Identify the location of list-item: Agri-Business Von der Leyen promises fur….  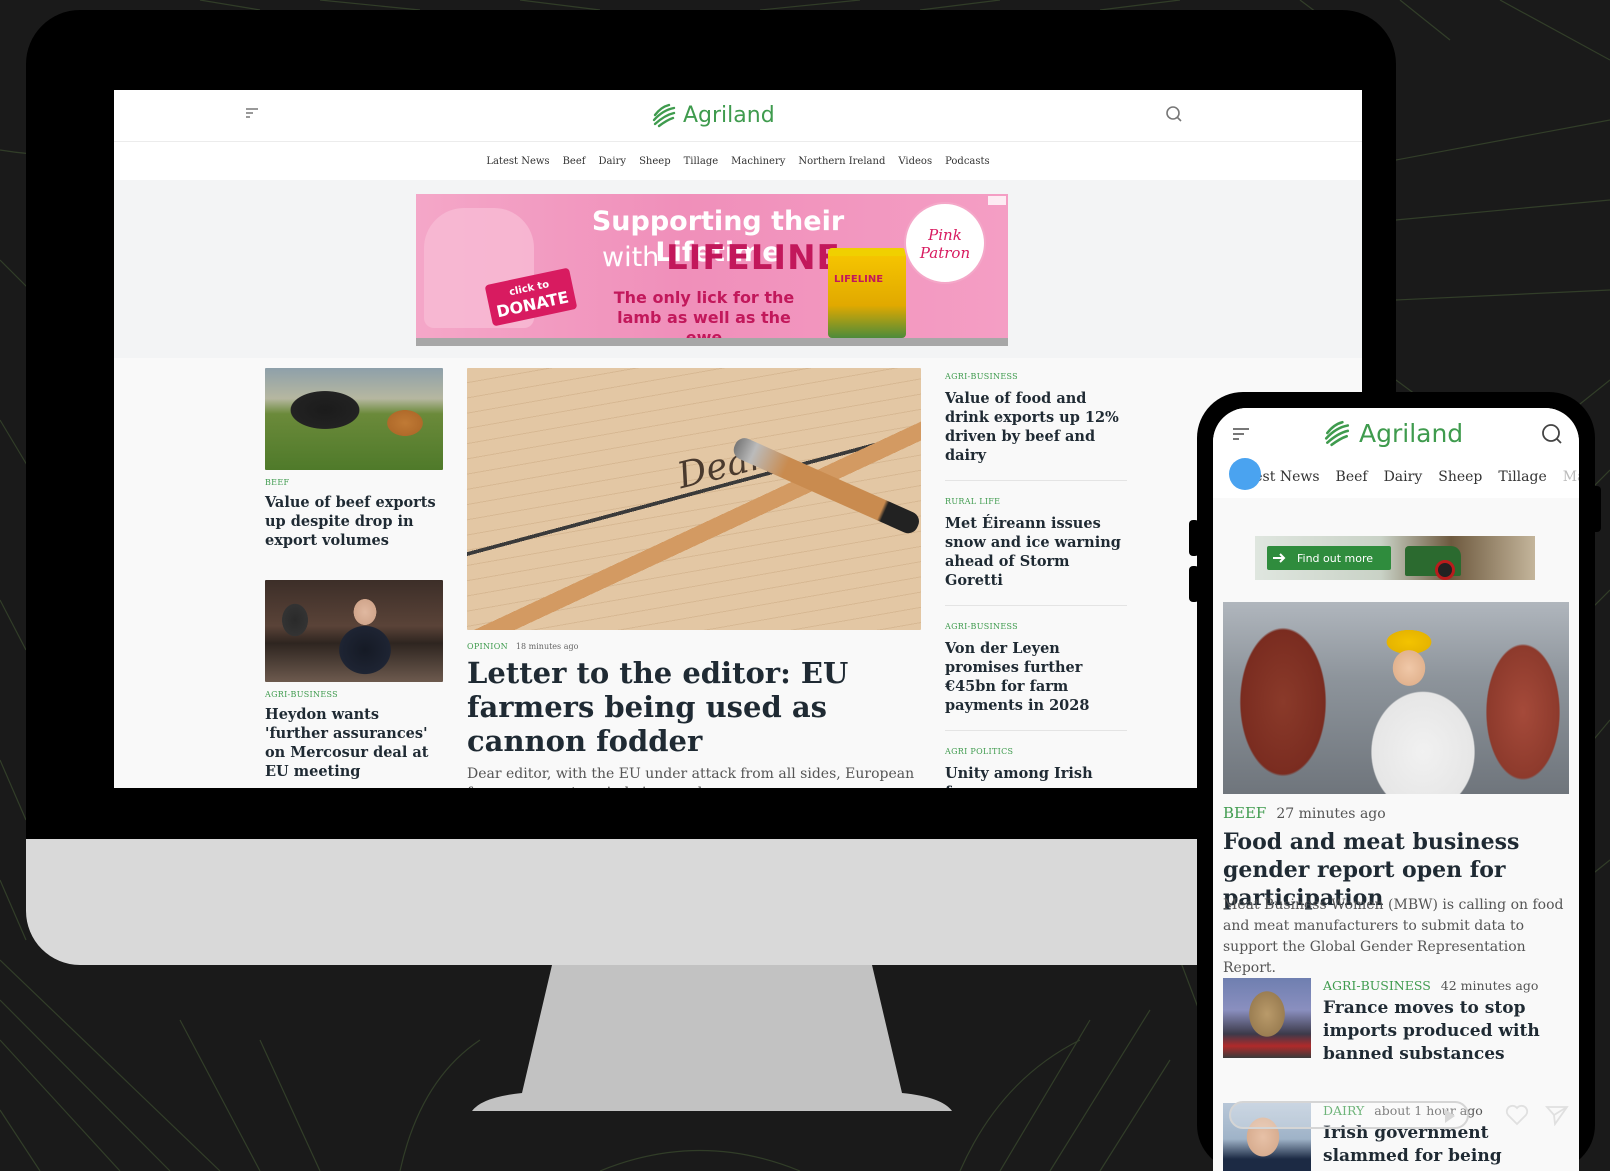
(1036, 676).